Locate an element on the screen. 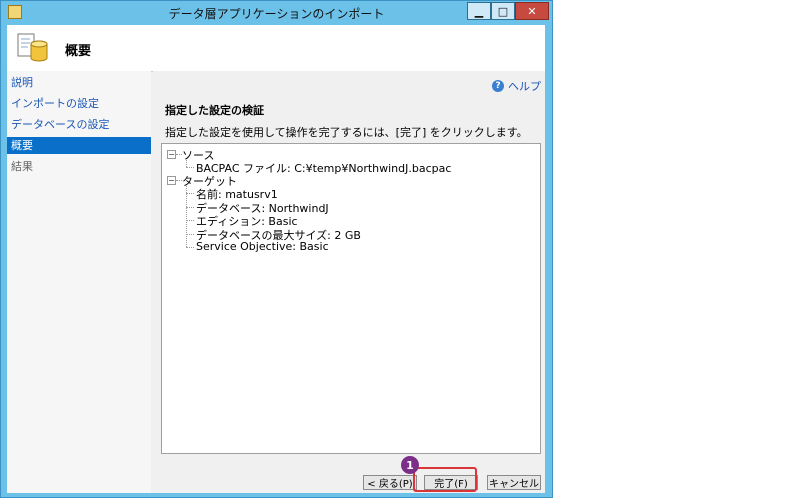 The width and height of the screenshot is (800, 502). page-header: 概要 is located at coordinates (276, 48).